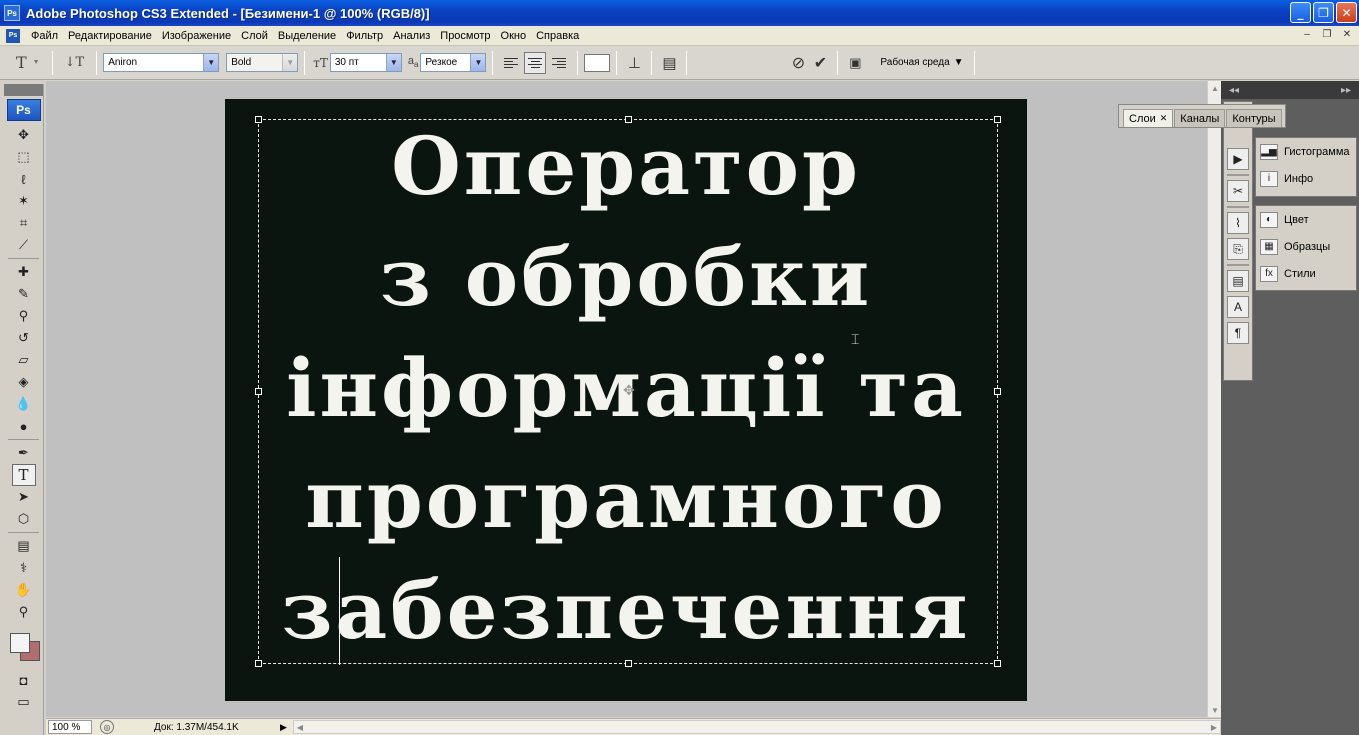 The height and width of the screenshot is (735, 1359). What do you see at coordinates (24, 316) in the screenshot?
I see `clone-stamp-tool-icon: ⚲` at bounding box center [24, 316].